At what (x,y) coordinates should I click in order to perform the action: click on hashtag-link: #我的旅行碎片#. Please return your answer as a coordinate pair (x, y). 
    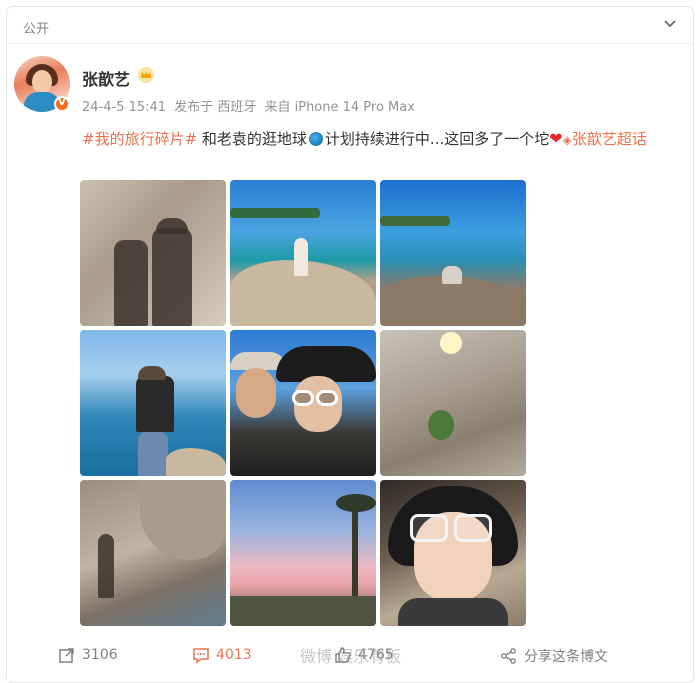
    Looking at the image, I should click on (139, 139).